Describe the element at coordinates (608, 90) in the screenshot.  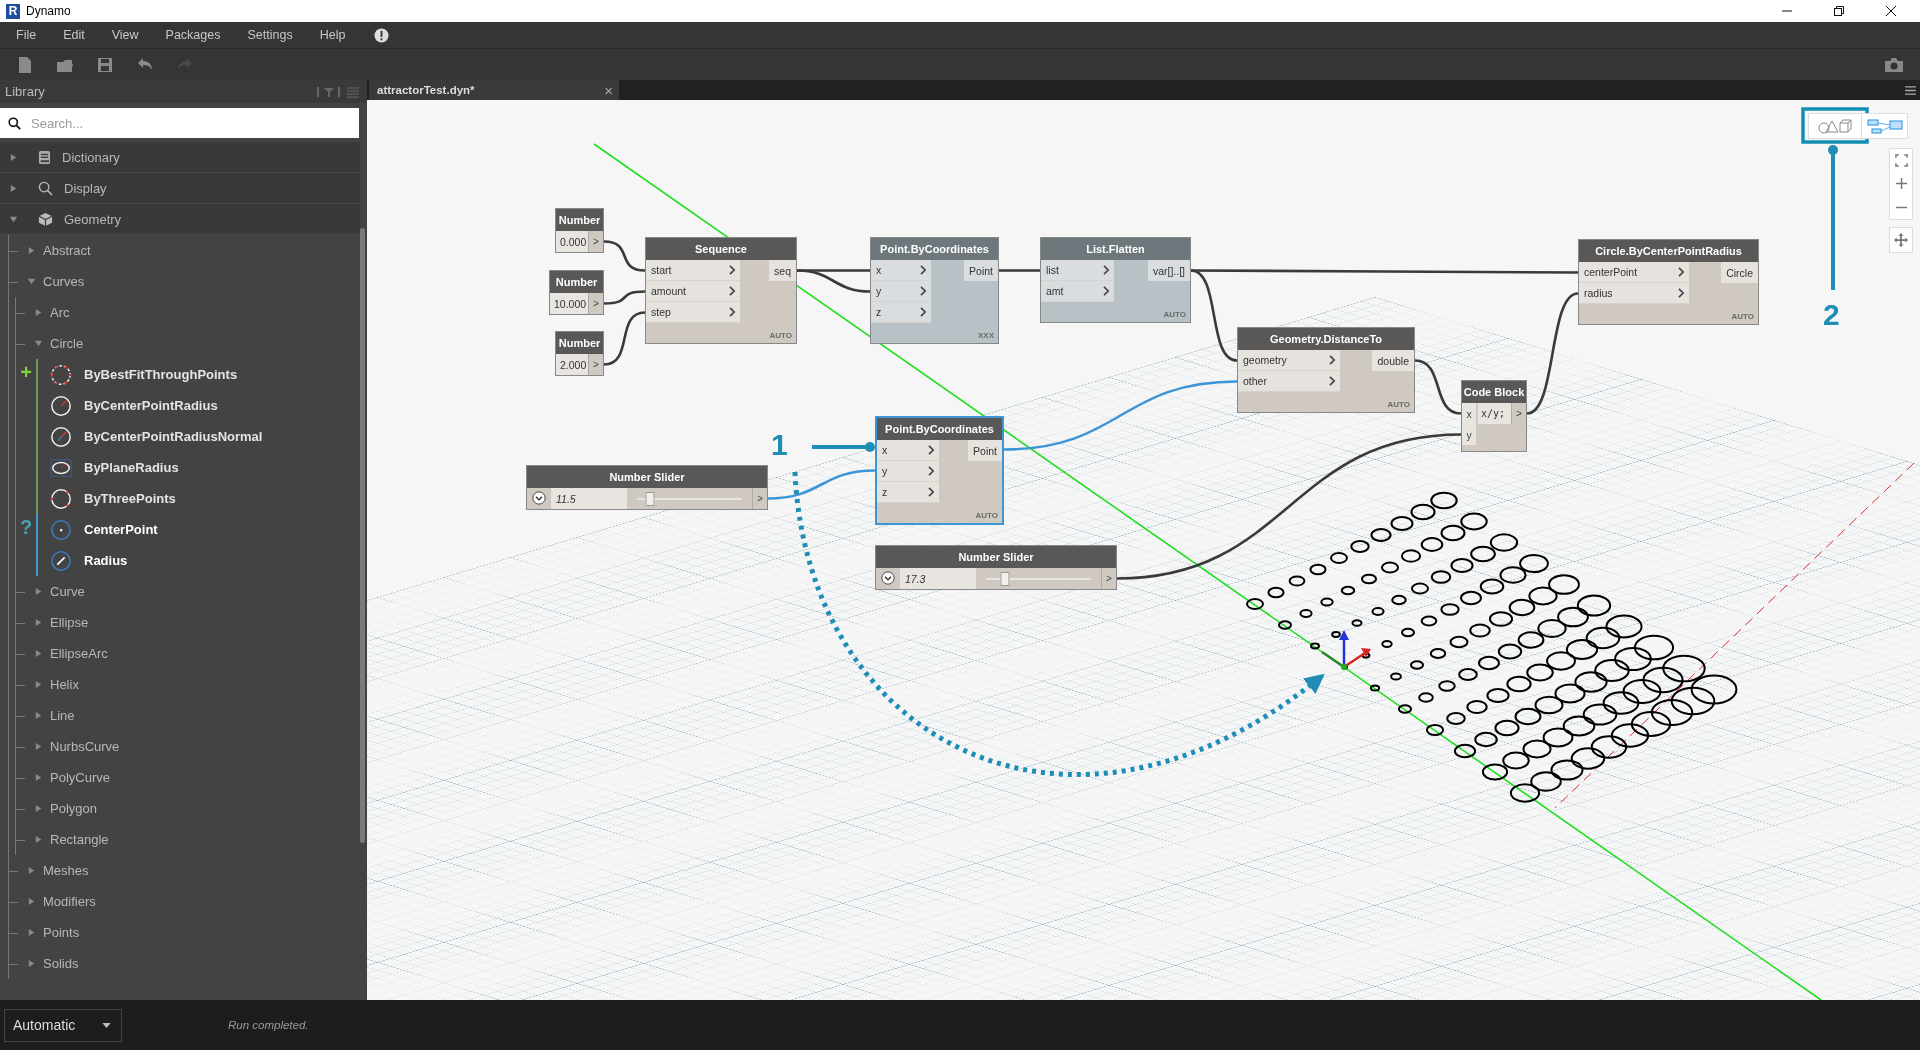
I see `tab-close-button: ×` at that location.